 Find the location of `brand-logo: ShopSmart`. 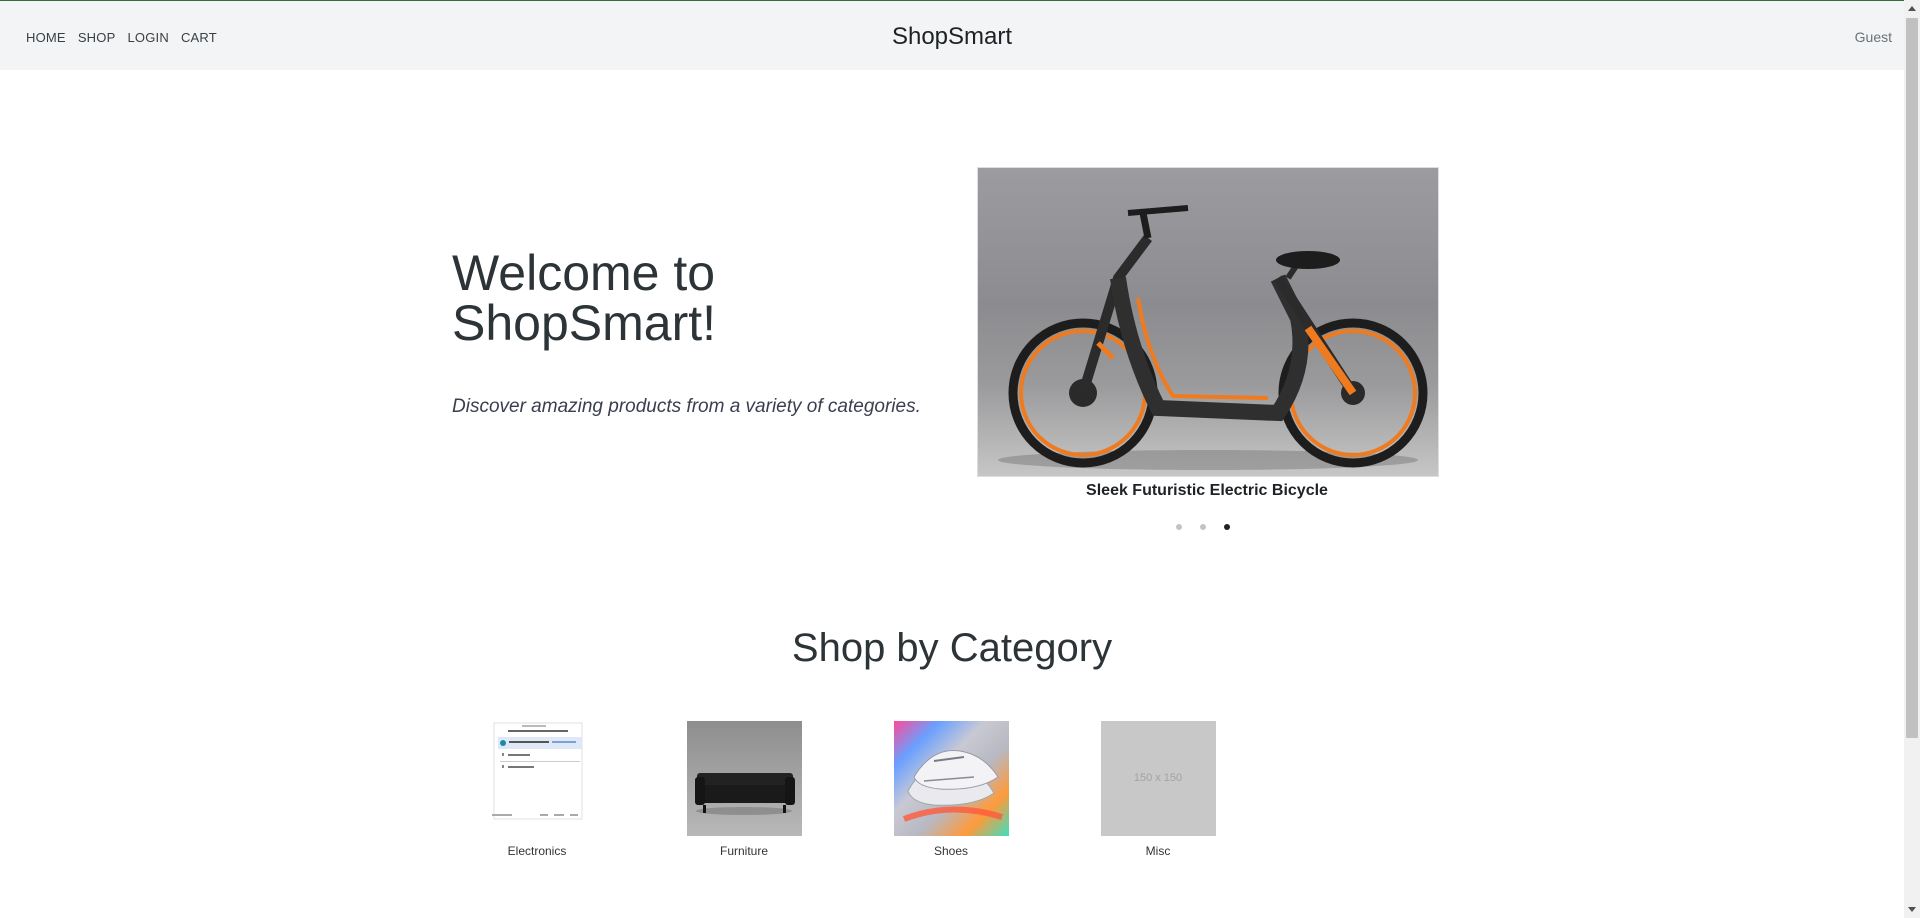

brand-logo: ShopSmart is located at coordinates (952, 37).